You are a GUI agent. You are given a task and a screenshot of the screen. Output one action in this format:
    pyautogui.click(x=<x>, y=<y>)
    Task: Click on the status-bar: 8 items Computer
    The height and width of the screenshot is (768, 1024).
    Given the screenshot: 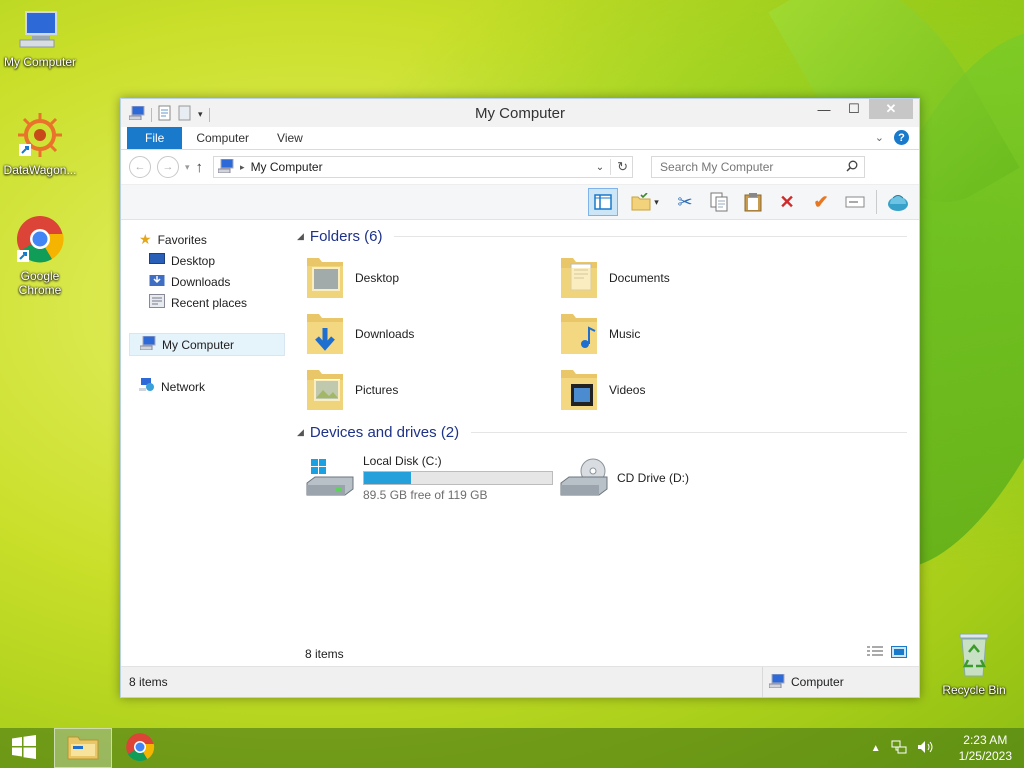 What is the action you would take?
    pyautogui.click(x=520, y=681)
    